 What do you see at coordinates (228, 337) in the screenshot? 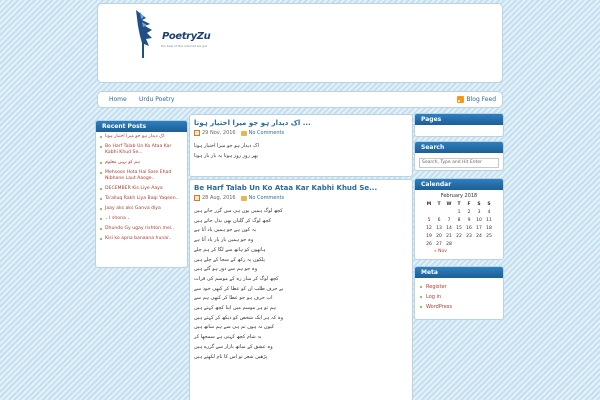
I see `post-line: یہ شام کچھ کہتی ہے سمجھا کر` at bounding box center [228, 337].